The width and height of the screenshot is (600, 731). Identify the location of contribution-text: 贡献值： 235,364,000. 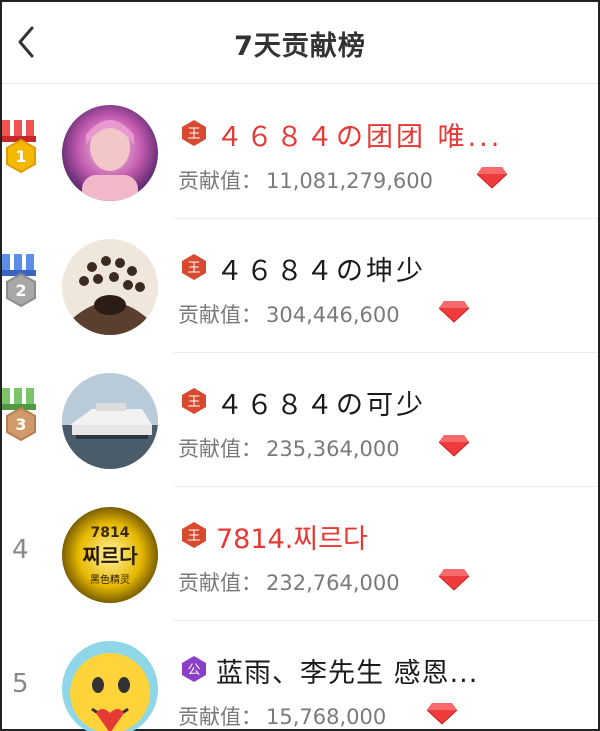
(289, 448).